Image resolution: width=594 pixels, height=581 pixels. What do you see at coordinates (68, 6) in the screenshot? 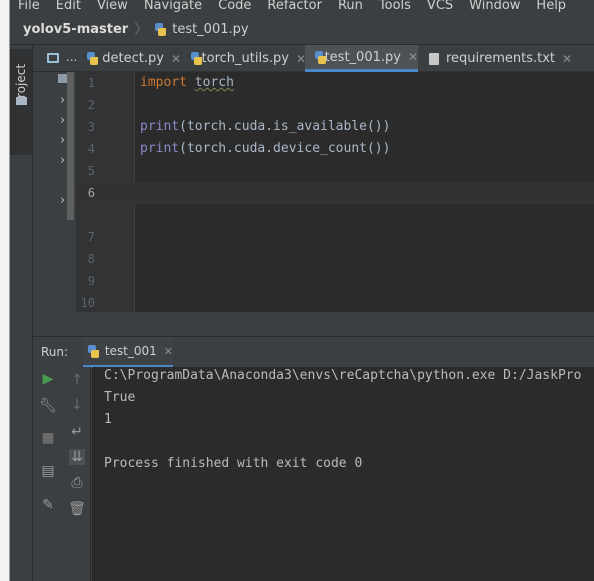
I see `menu-edit: Edit` at bounding box center [68, 6].